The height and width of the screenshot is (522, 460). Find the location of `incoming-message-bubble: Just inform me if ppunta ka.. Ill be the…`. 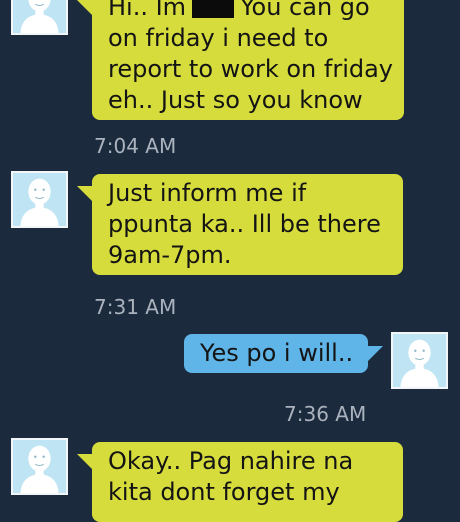

incoming-message-bubble: Just inform me if ppunta ka.. Ill be the… is located at coordinates (240, 224).